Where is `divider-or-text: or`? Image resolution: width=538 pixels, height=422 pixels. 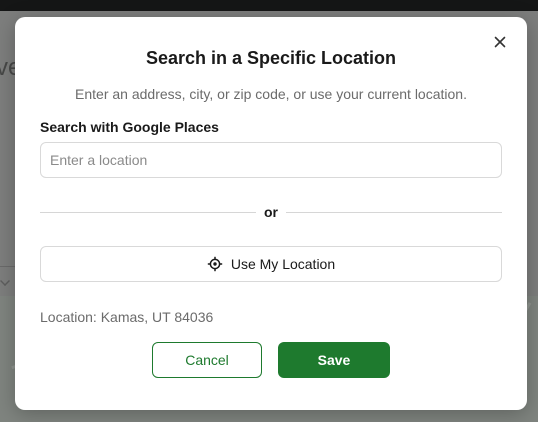 divider-or-text: or is located at coordinates (271, 212).